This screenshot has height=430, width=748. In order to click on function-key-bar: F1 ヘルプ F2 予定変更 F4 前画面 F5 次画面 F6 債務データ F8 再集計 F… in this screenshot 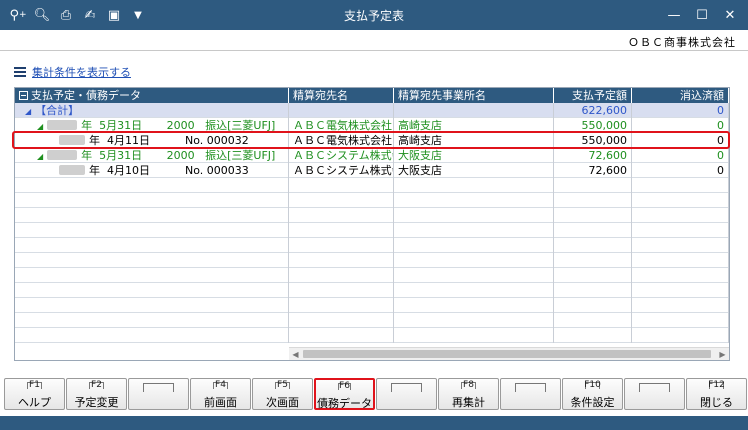, I will do `click(375, 394)`.